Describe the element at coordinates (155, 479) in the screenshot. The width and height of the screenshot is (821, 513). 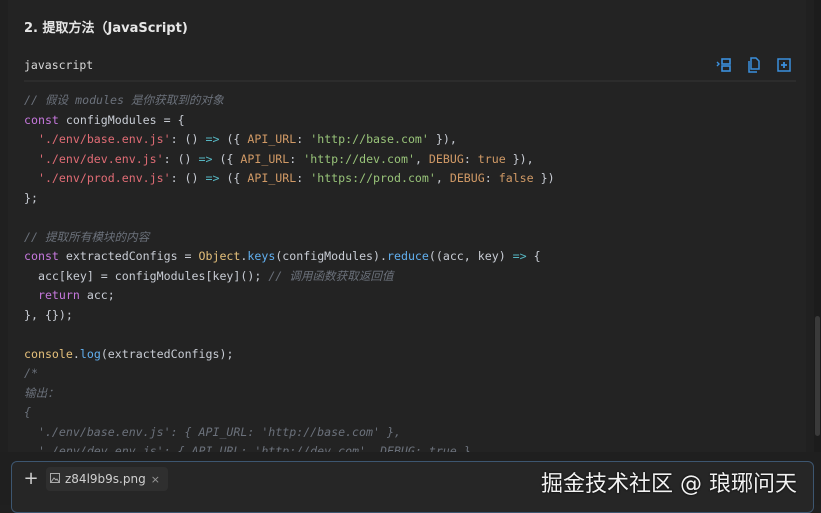
I see `remove-attachment-button: ×` at that location.